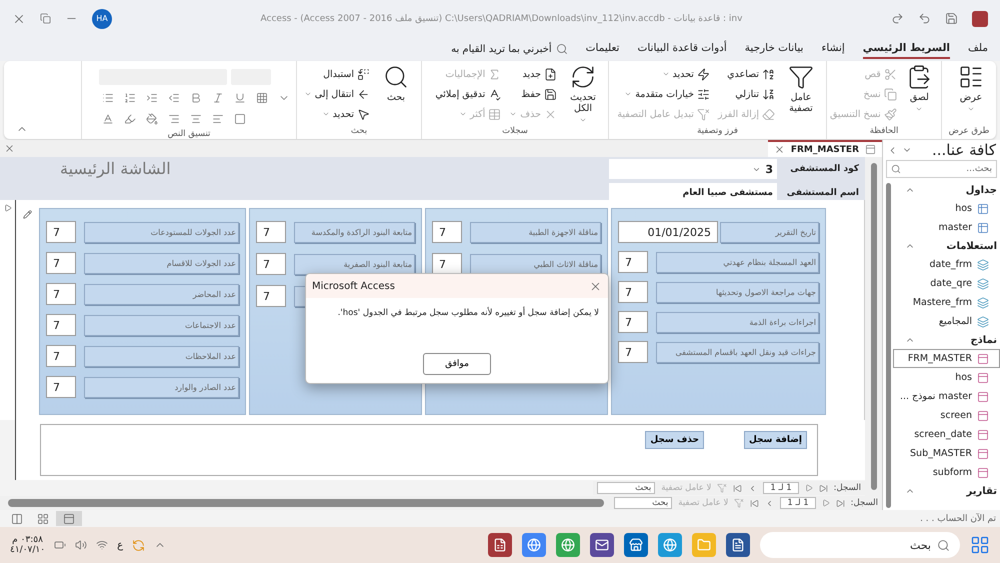 This screenshot has height=563, width=1000. I want to click on language-indicator: ع, so click(120, 545).